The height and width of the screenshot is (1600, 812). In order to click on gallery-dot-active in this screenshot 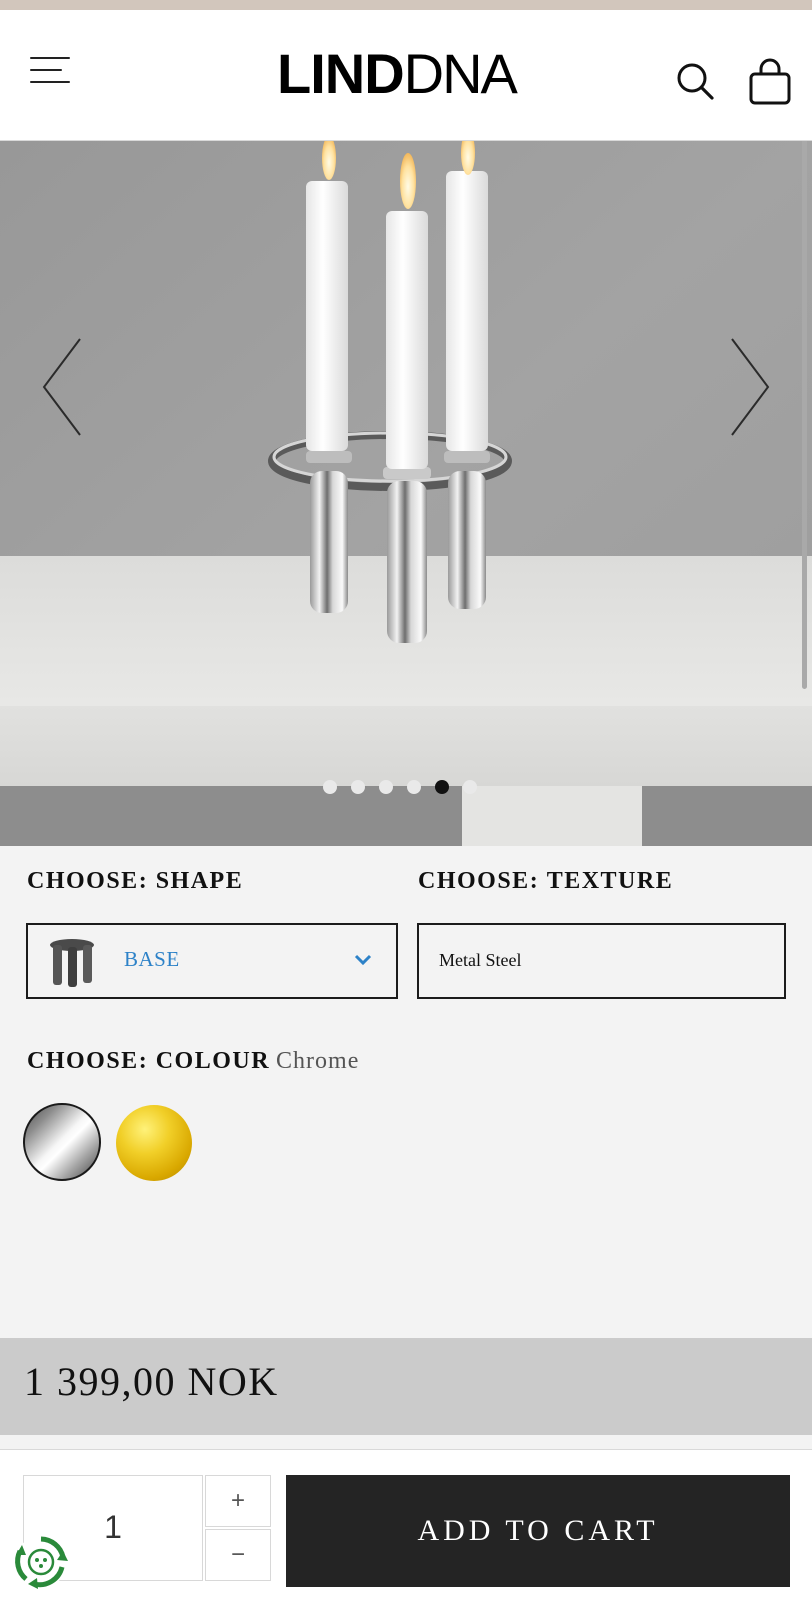, I will do `click(442, 787)`.